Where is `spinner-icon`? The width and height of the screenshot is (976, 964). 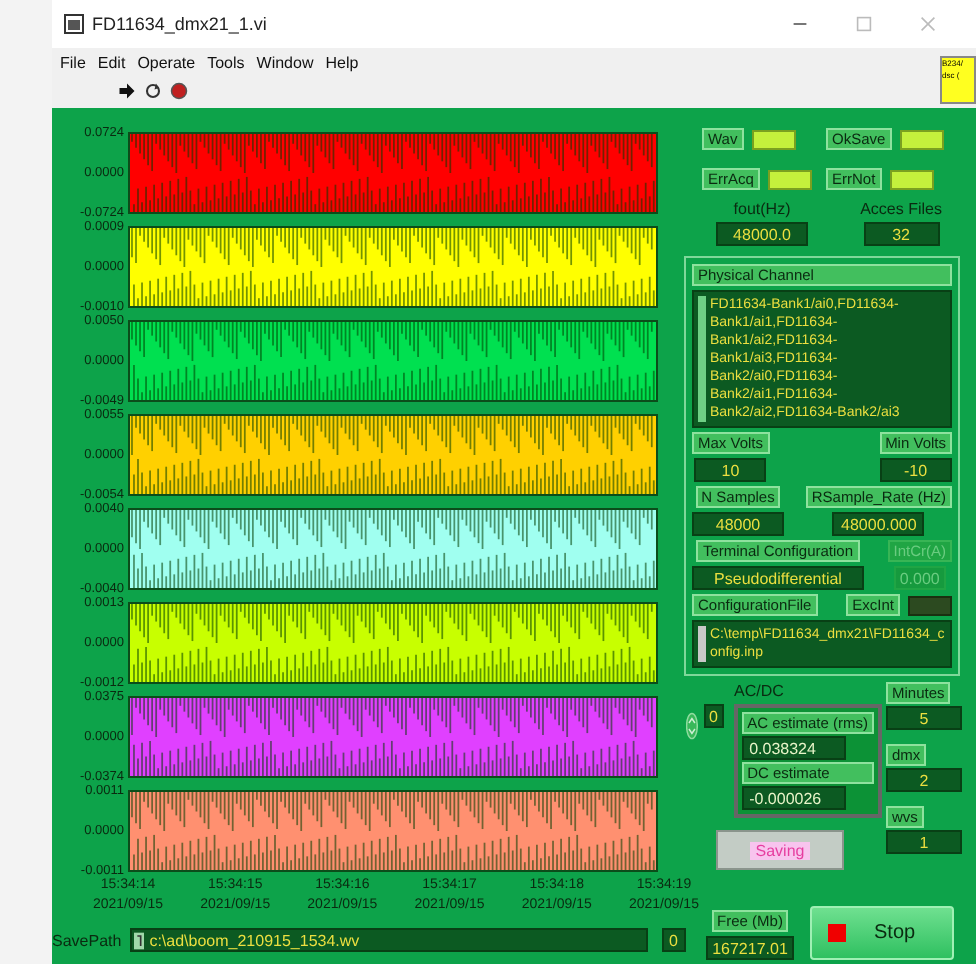 spinner-icon is located at coordinates (692, 726).